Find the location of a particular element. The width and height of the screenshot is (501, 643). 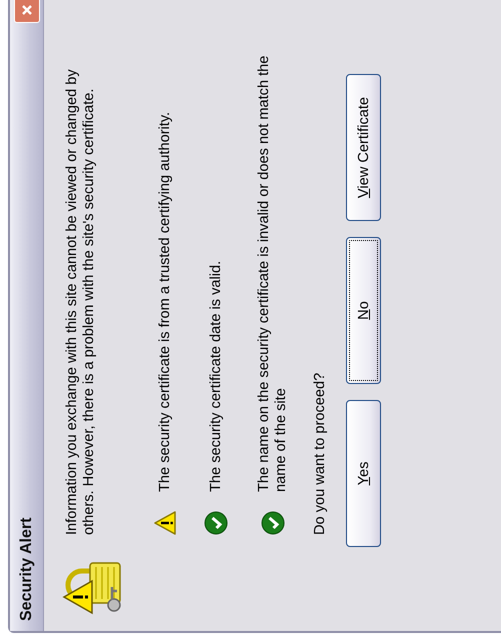

dialog-button: View Certificate is located at coordinates (363, 147).